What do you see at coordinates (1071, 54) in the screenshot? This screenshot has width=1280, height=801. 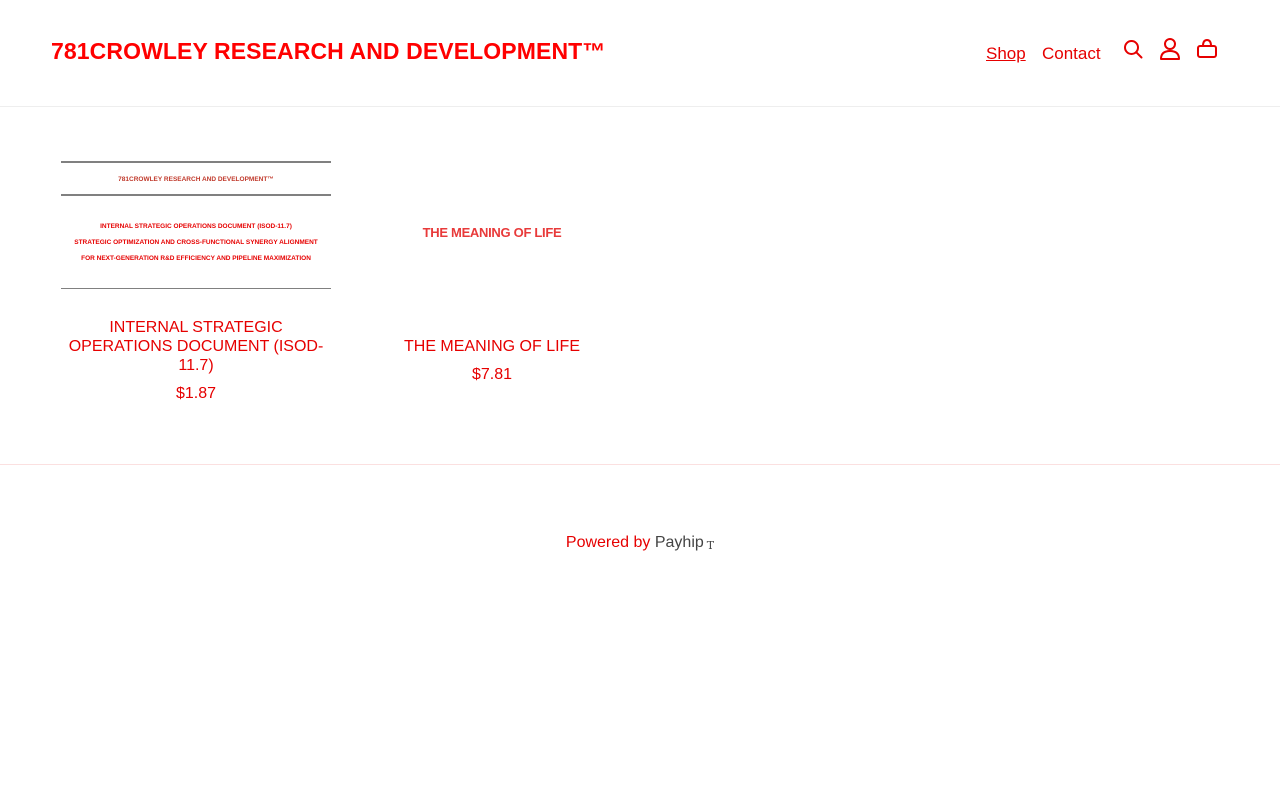 I see `nav-contact-link: Contact` at bounding box center [1071, 54].